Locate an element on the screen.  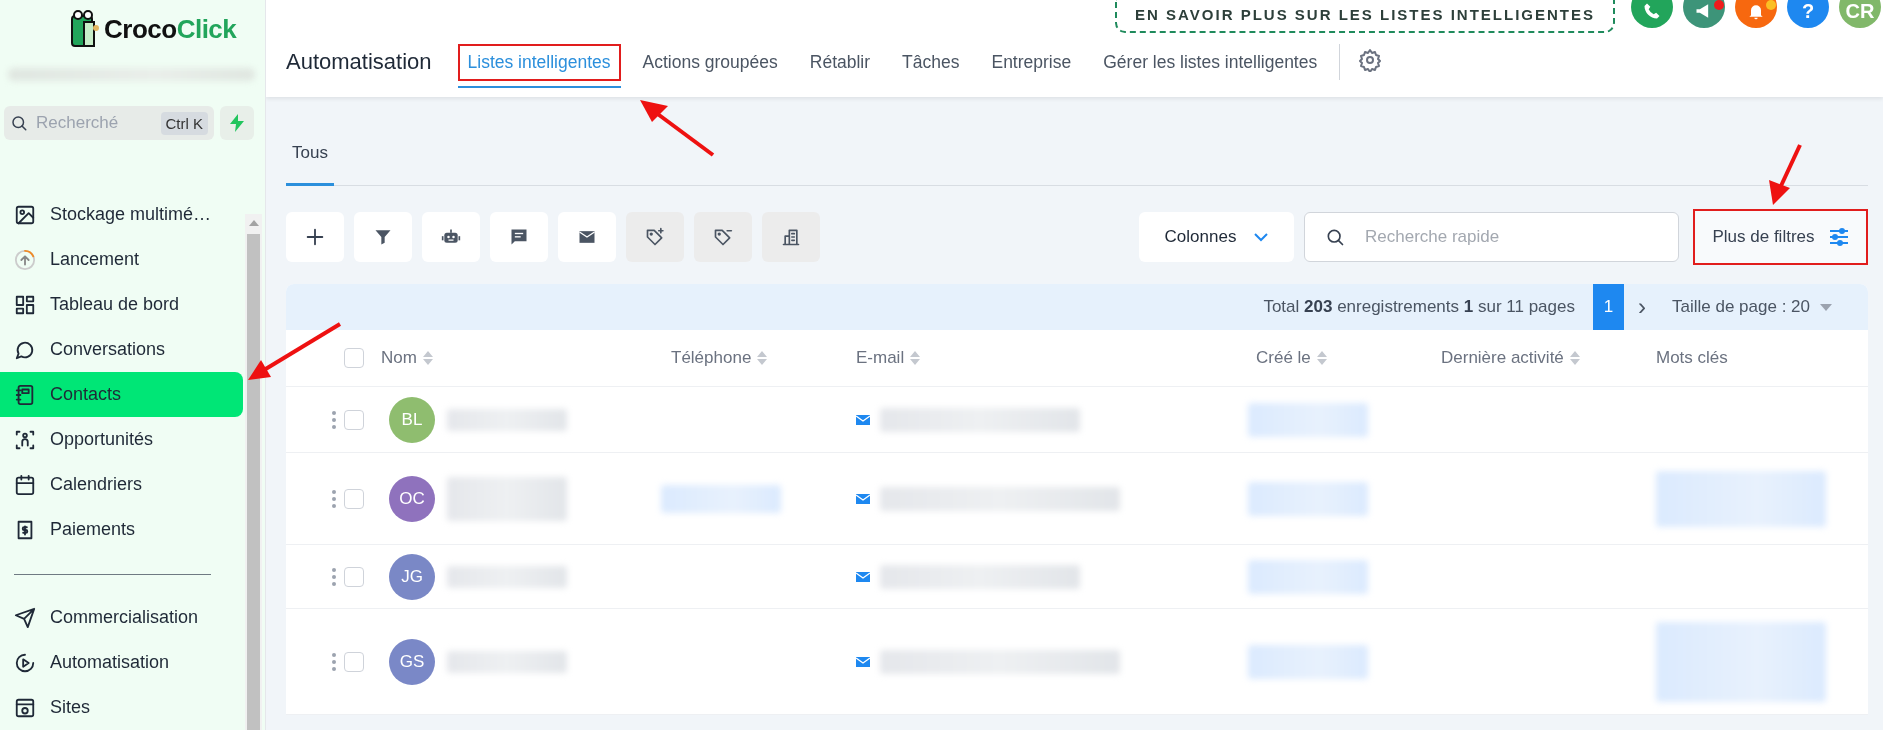
sidebar-item: Calendriers is located at coordinates (121, 484).